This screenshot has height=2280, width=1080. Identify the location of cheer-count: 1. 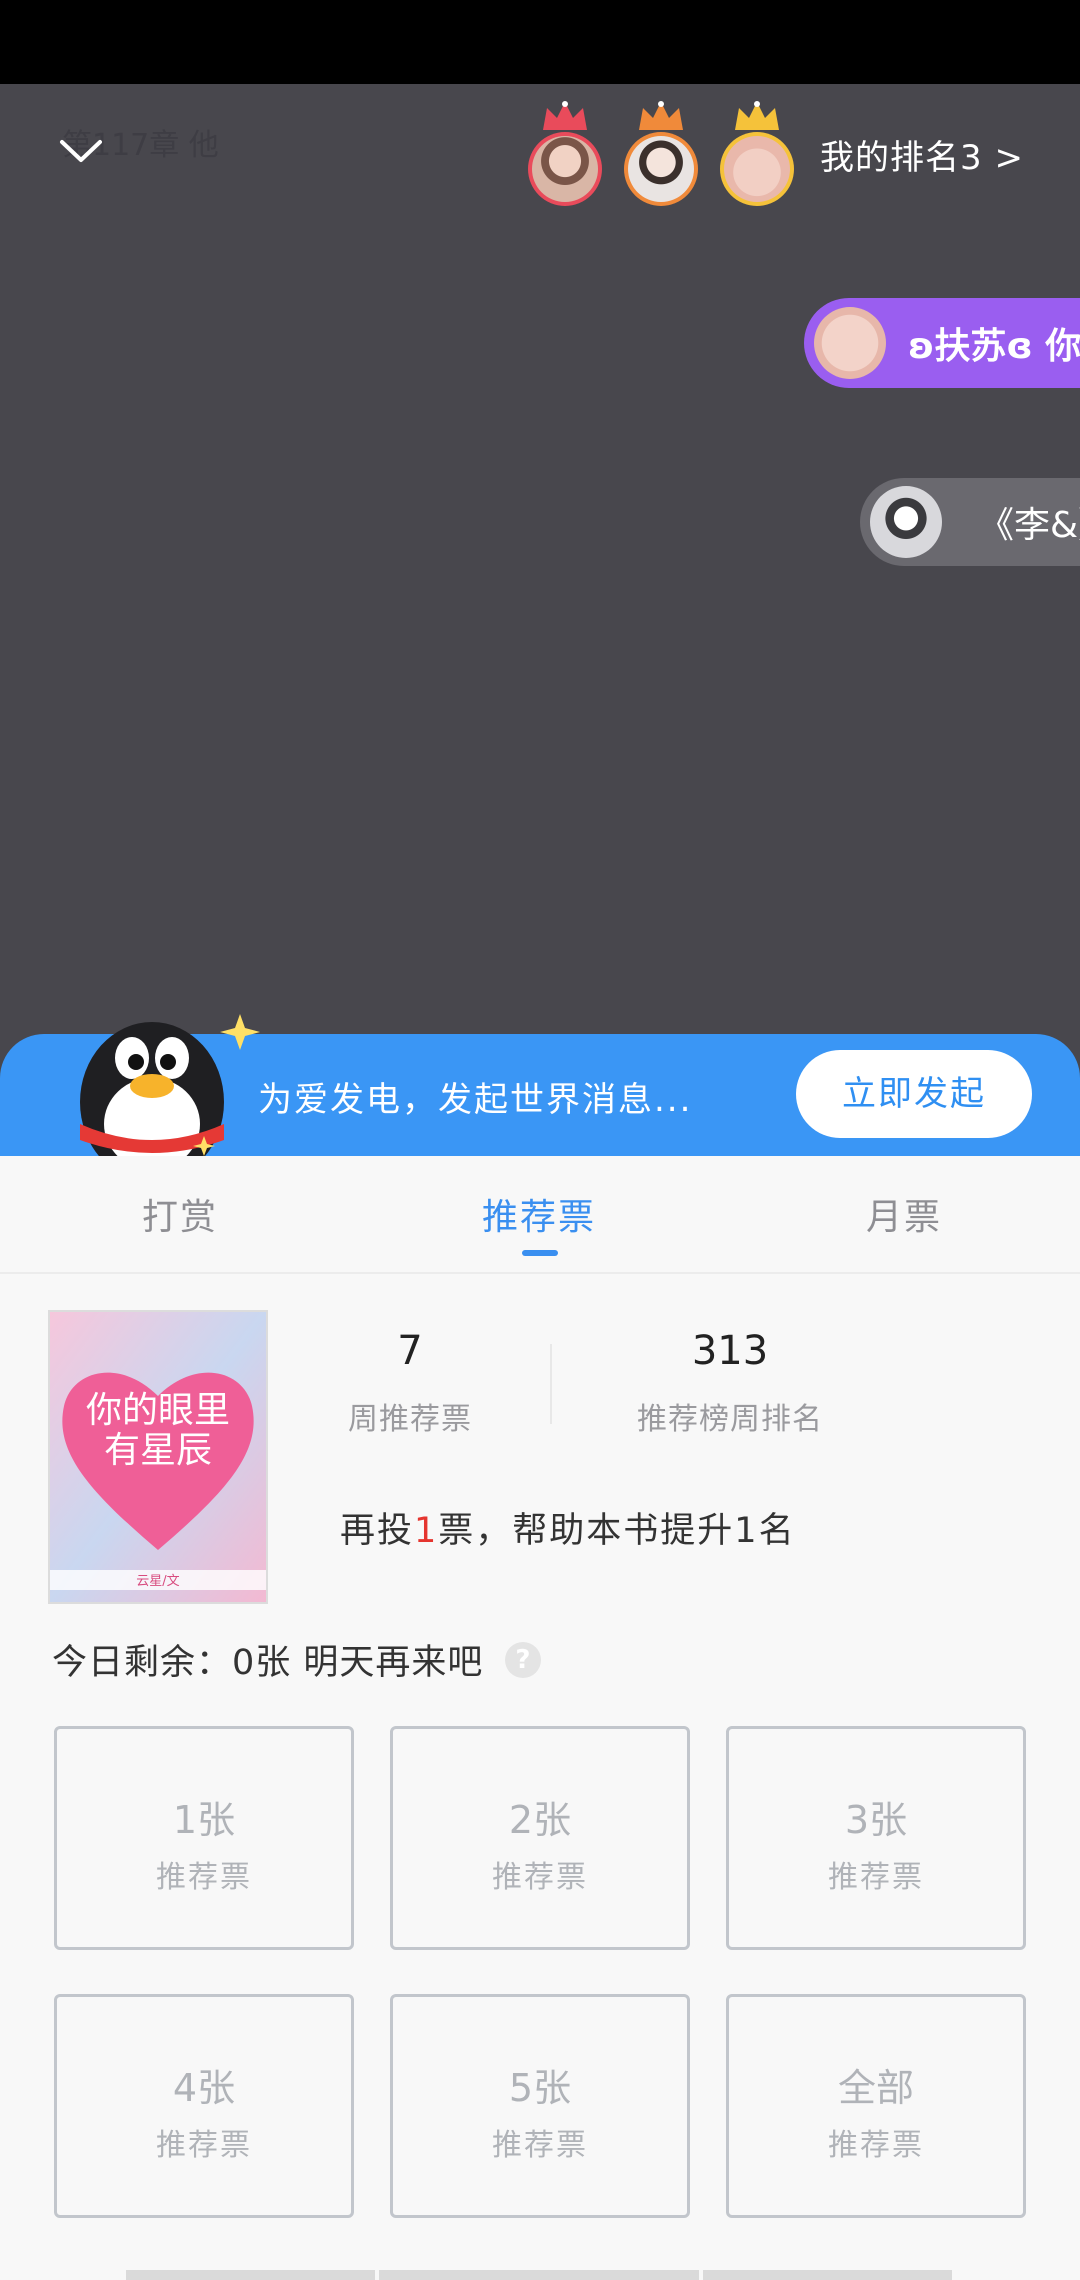
(426, 1531).